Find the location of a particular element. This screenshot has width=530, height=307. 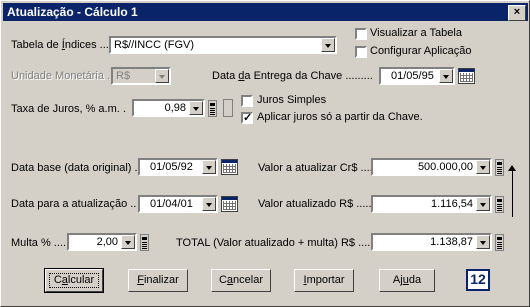

spacer-box is located at coordinates (228, 108).